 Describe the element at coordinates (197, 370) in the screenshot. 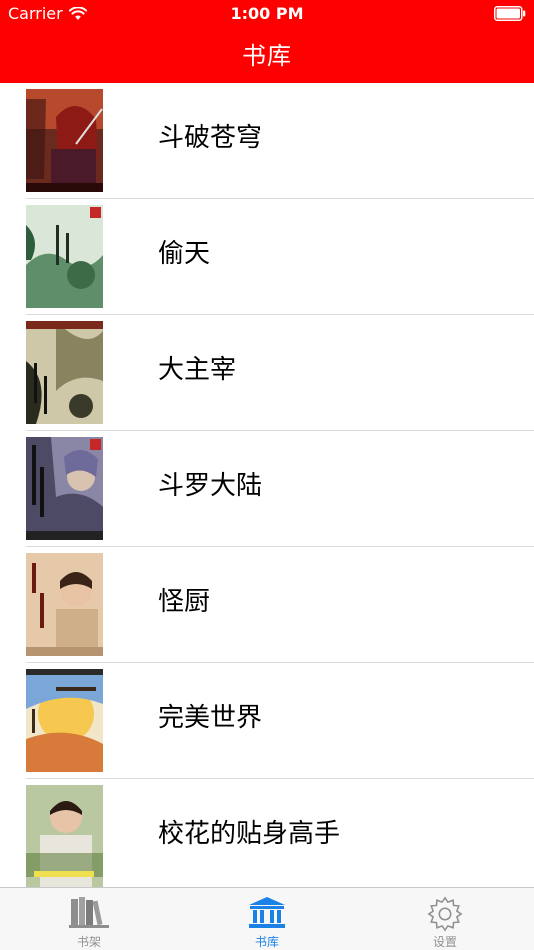

I see `book-title: 大主宰` at that location.